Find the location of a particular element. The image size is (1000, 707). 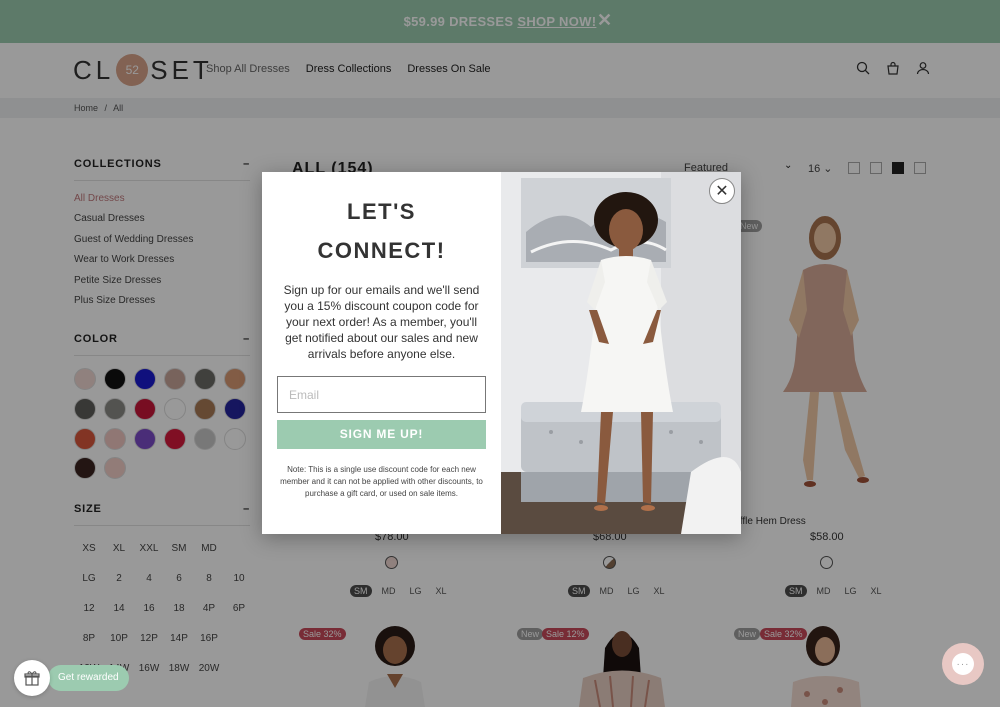

sign-up-button: SIGN ME UP! is located at coordinates (381, 434).